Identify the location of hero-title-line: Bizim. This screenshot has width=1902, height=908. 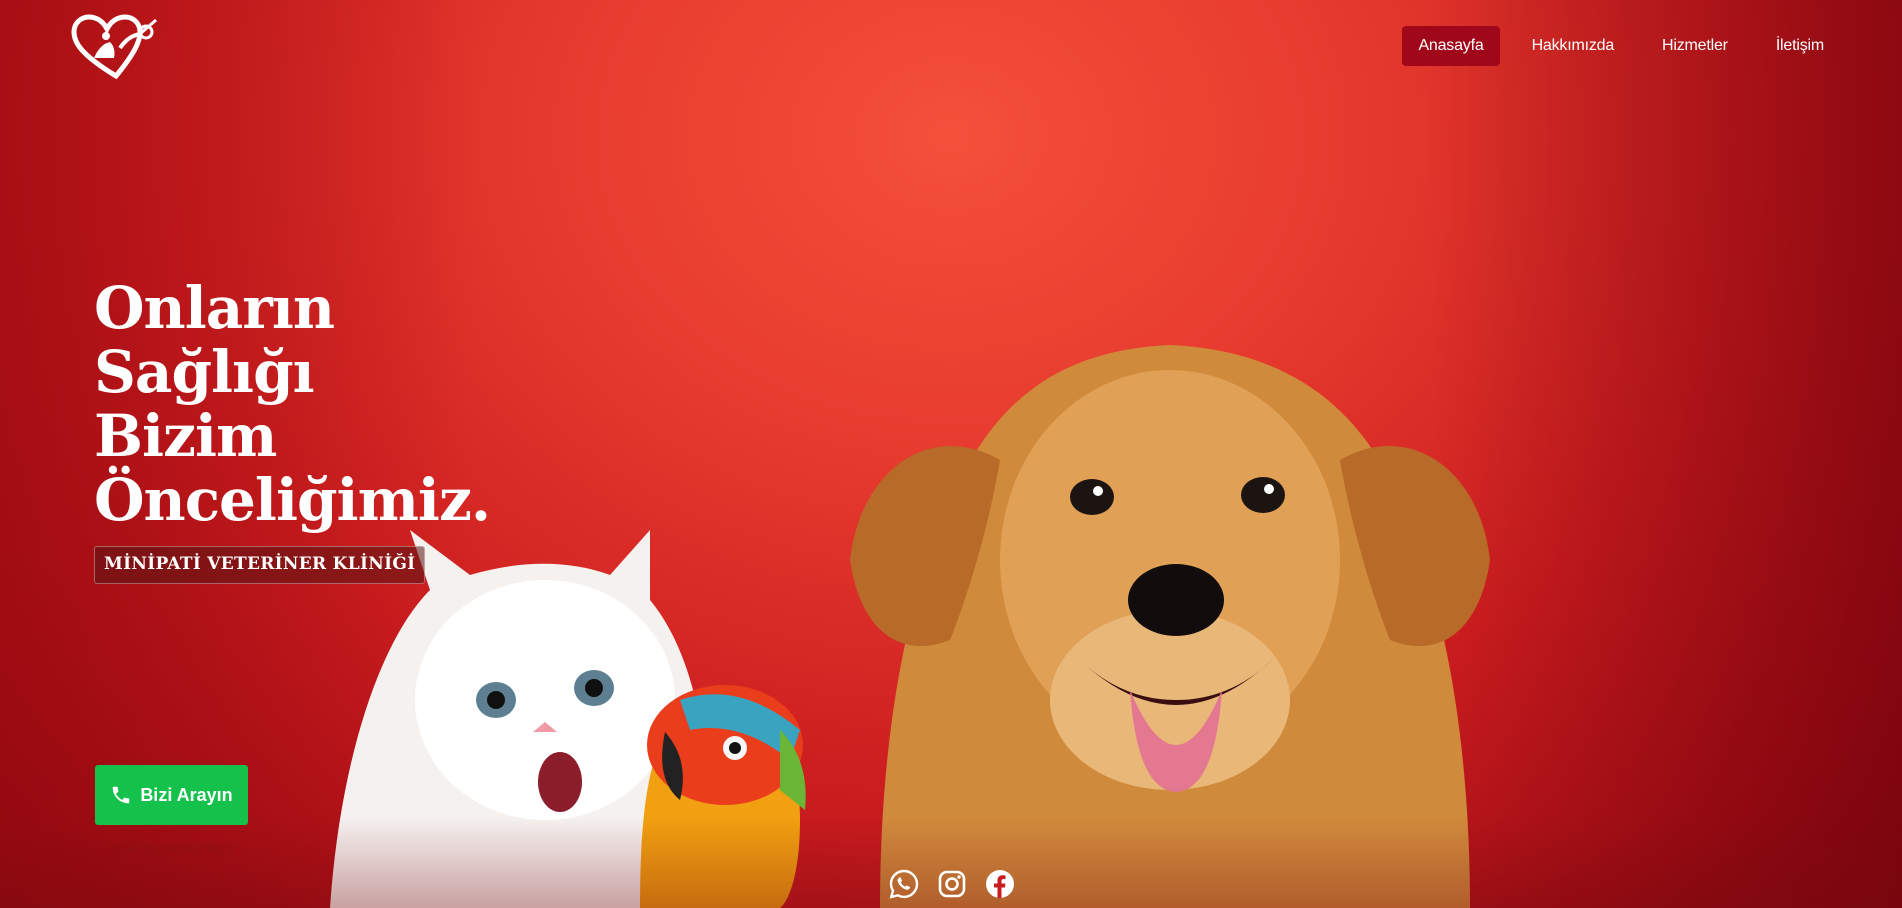
(185, 436).